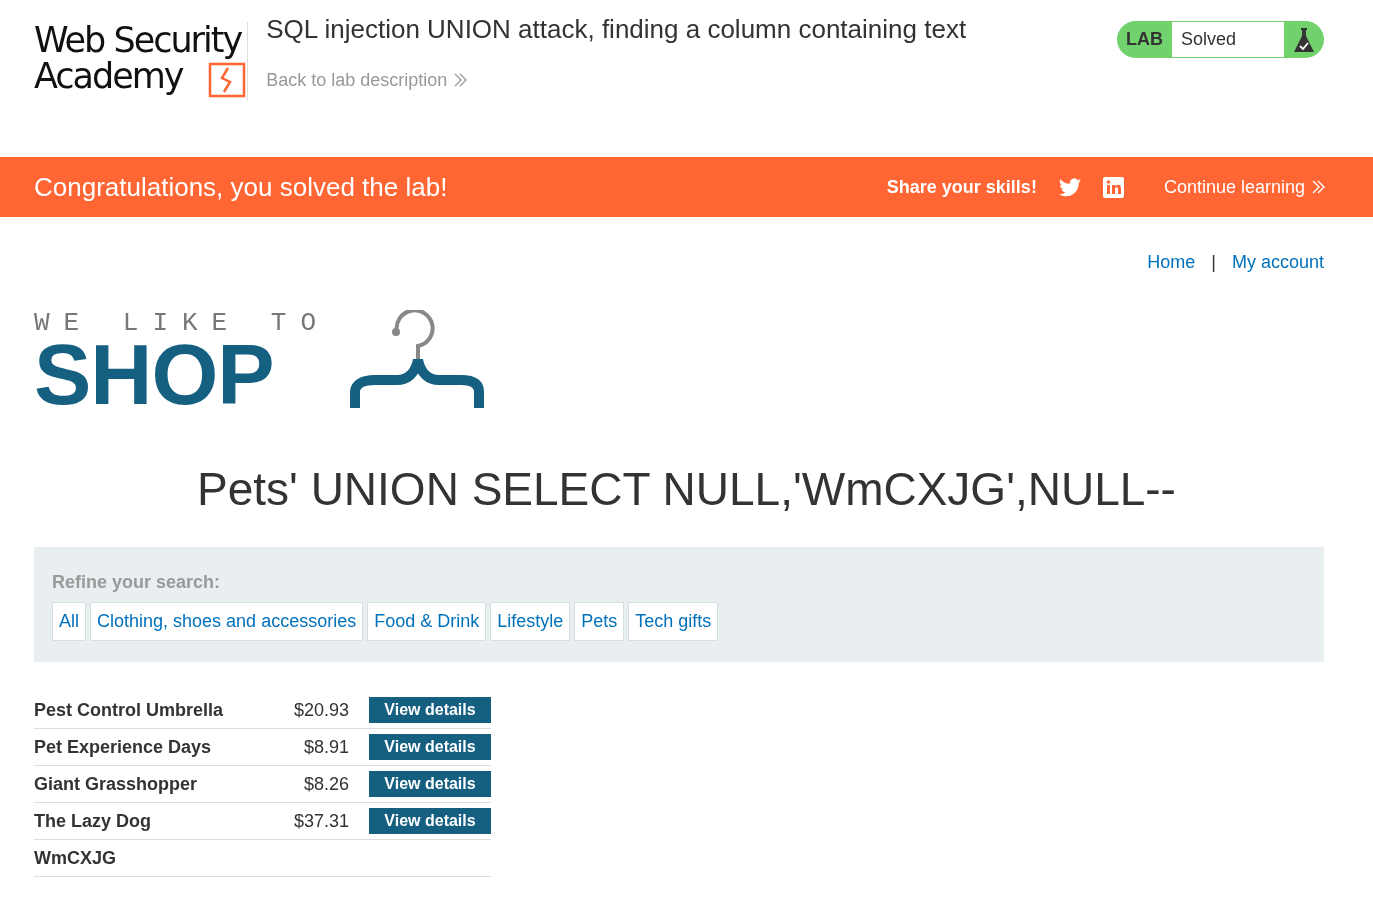  Describe the element at coordinates (961, 187) in the screenshot. I see `share-label: Share your skills!` at that location.